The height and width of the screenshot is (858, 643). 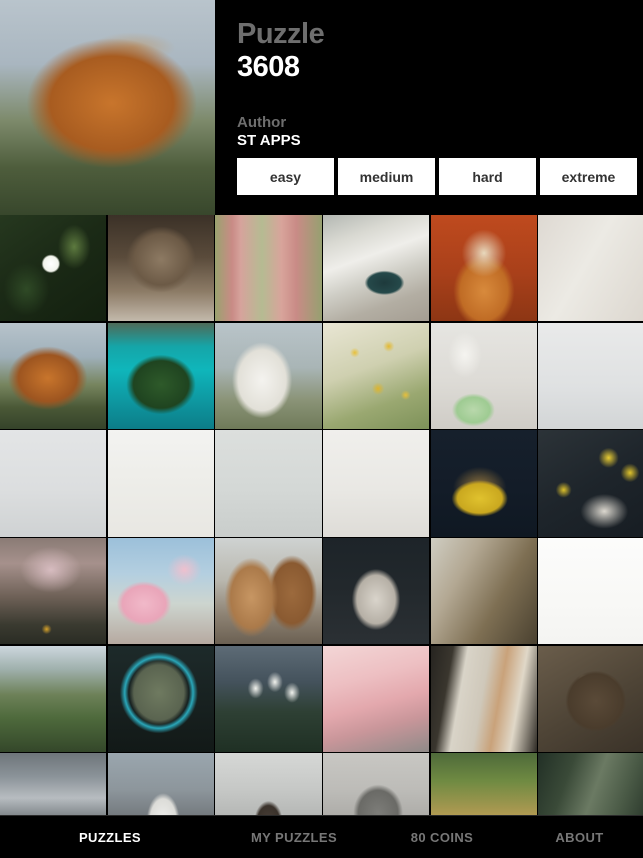 I want to click on puzzle-thumbnail-ice-cream-cone, so click(x=376, y=483).